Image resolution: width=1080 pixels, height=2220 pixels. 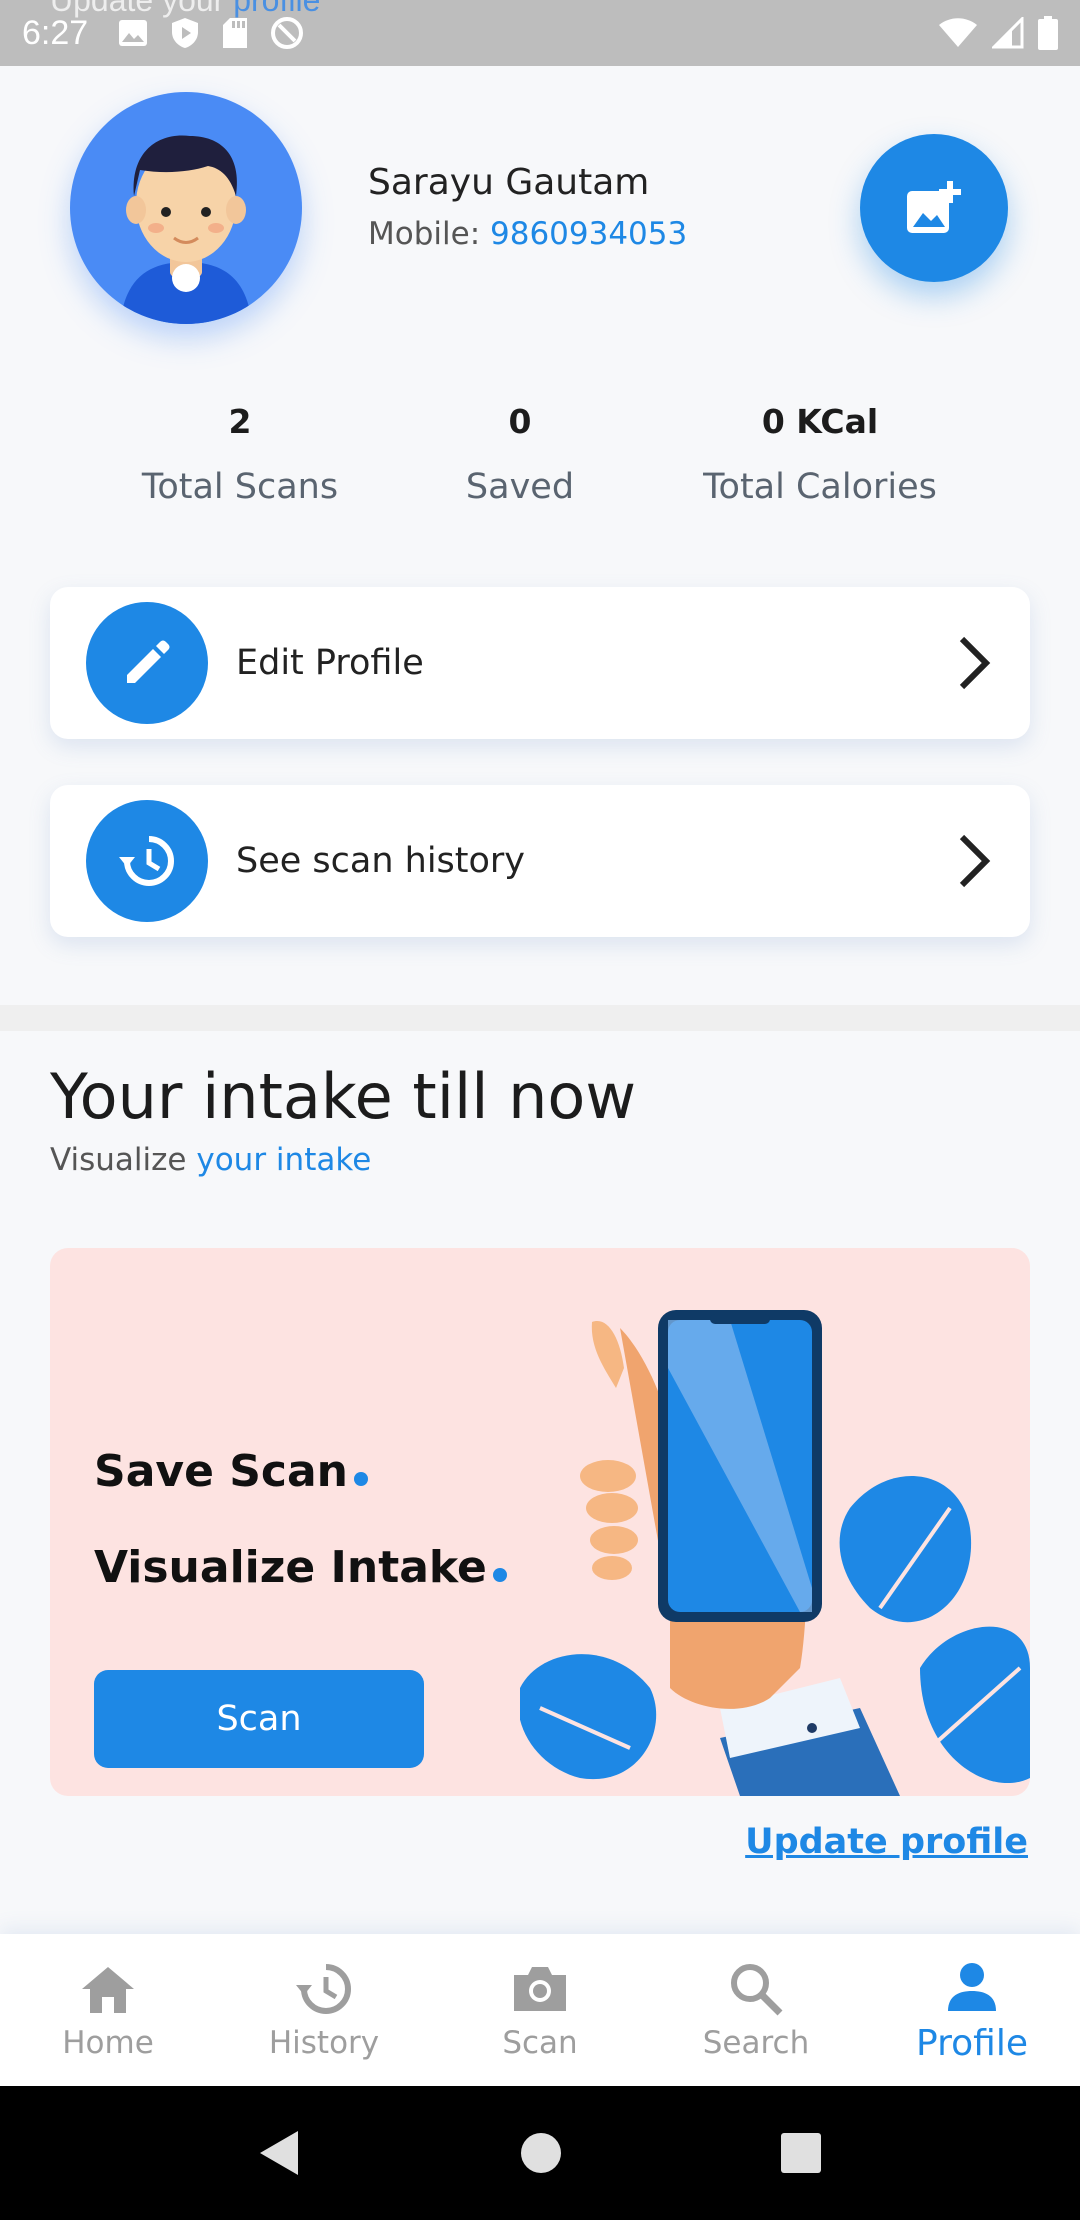 What do you see at coordinates (424, 234) in the screenshot?
I see `mobile-label: Mobile:` at bounding box center [424, 234].